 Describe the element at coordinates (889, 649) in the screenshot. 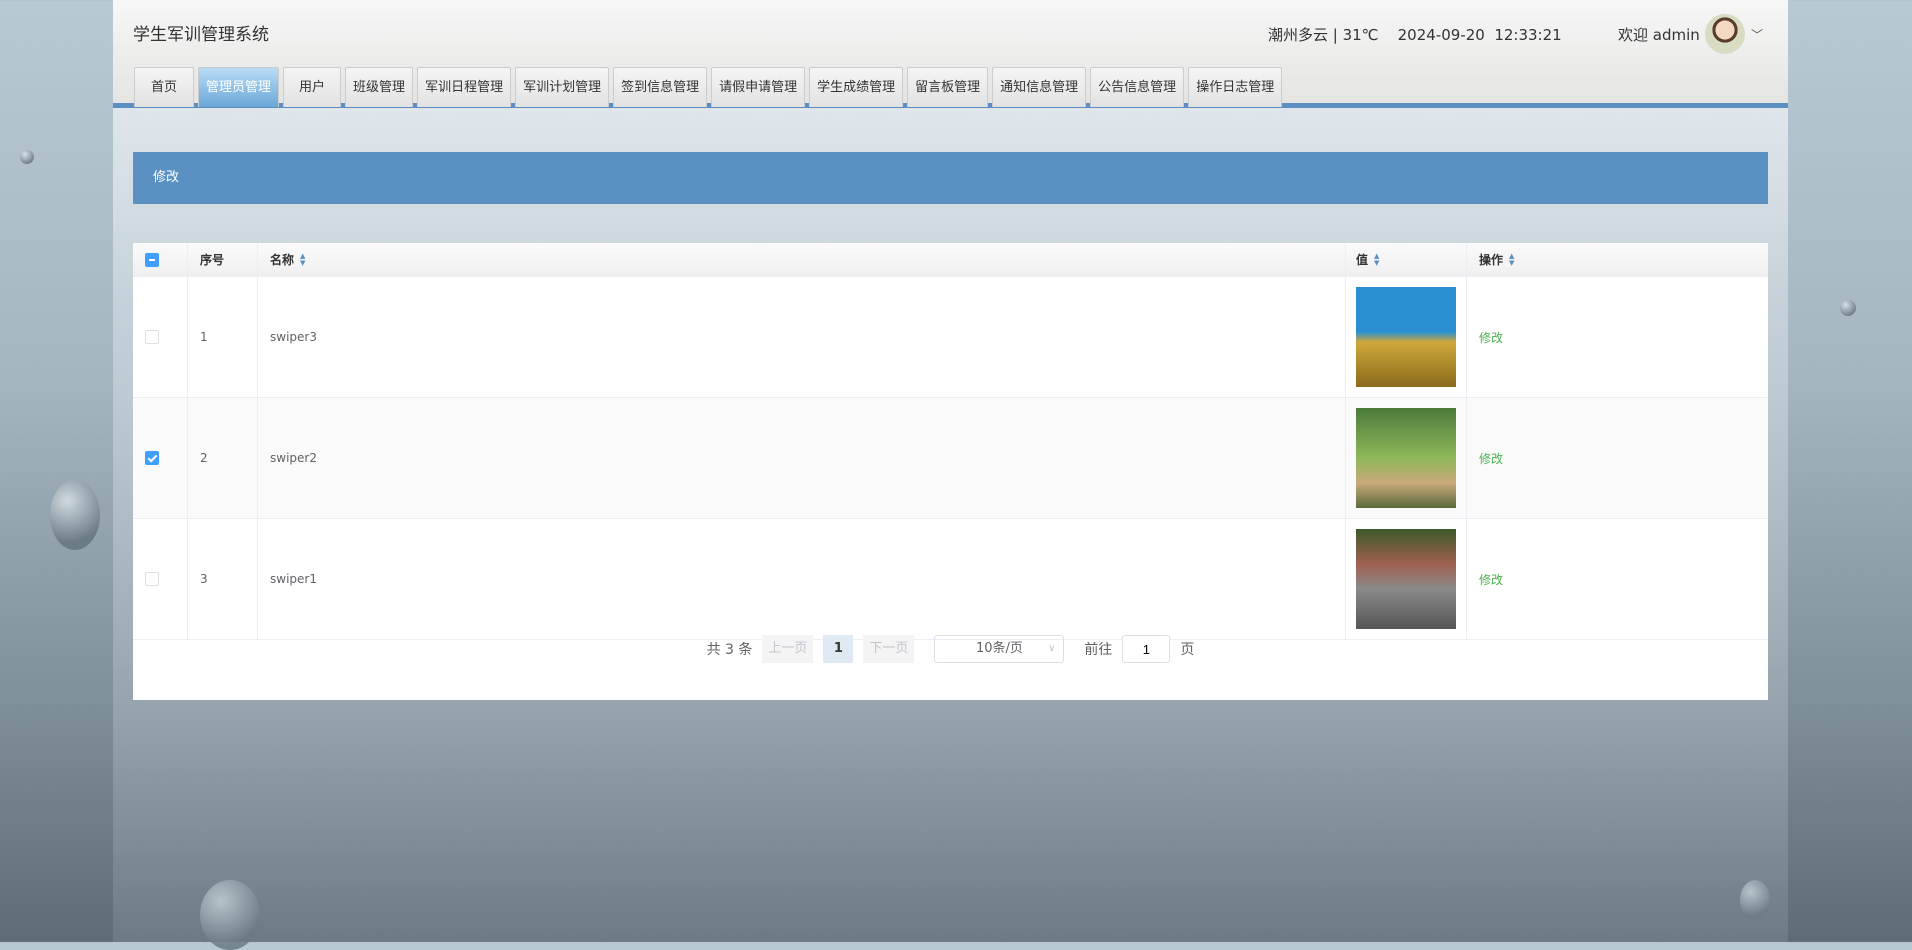

I see `next-page-button: 下一页` at that location.